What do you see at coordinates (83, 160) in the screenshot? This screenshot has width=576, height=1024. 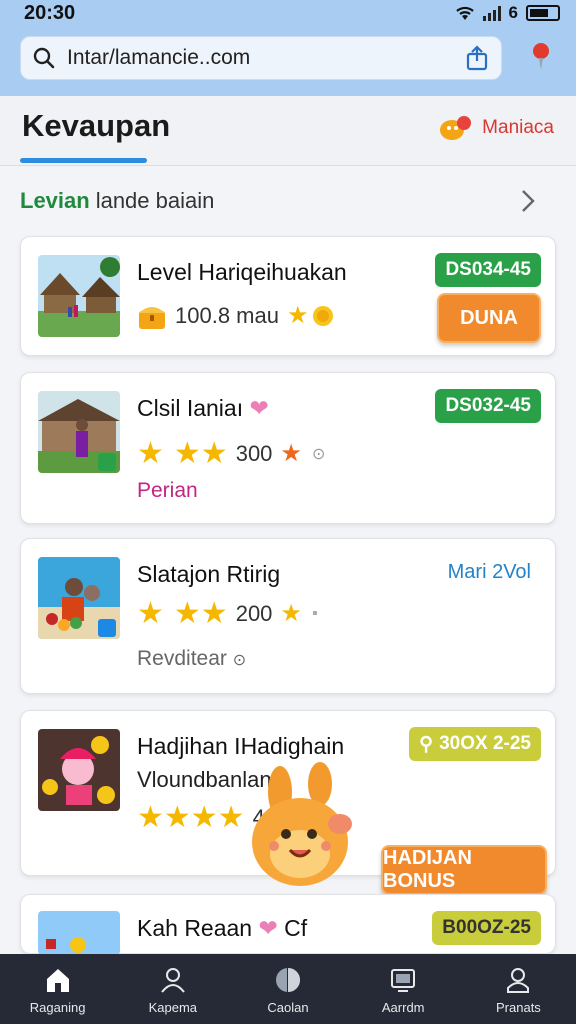 I see `active-tab-indicator` at bounding box center [83, 160].